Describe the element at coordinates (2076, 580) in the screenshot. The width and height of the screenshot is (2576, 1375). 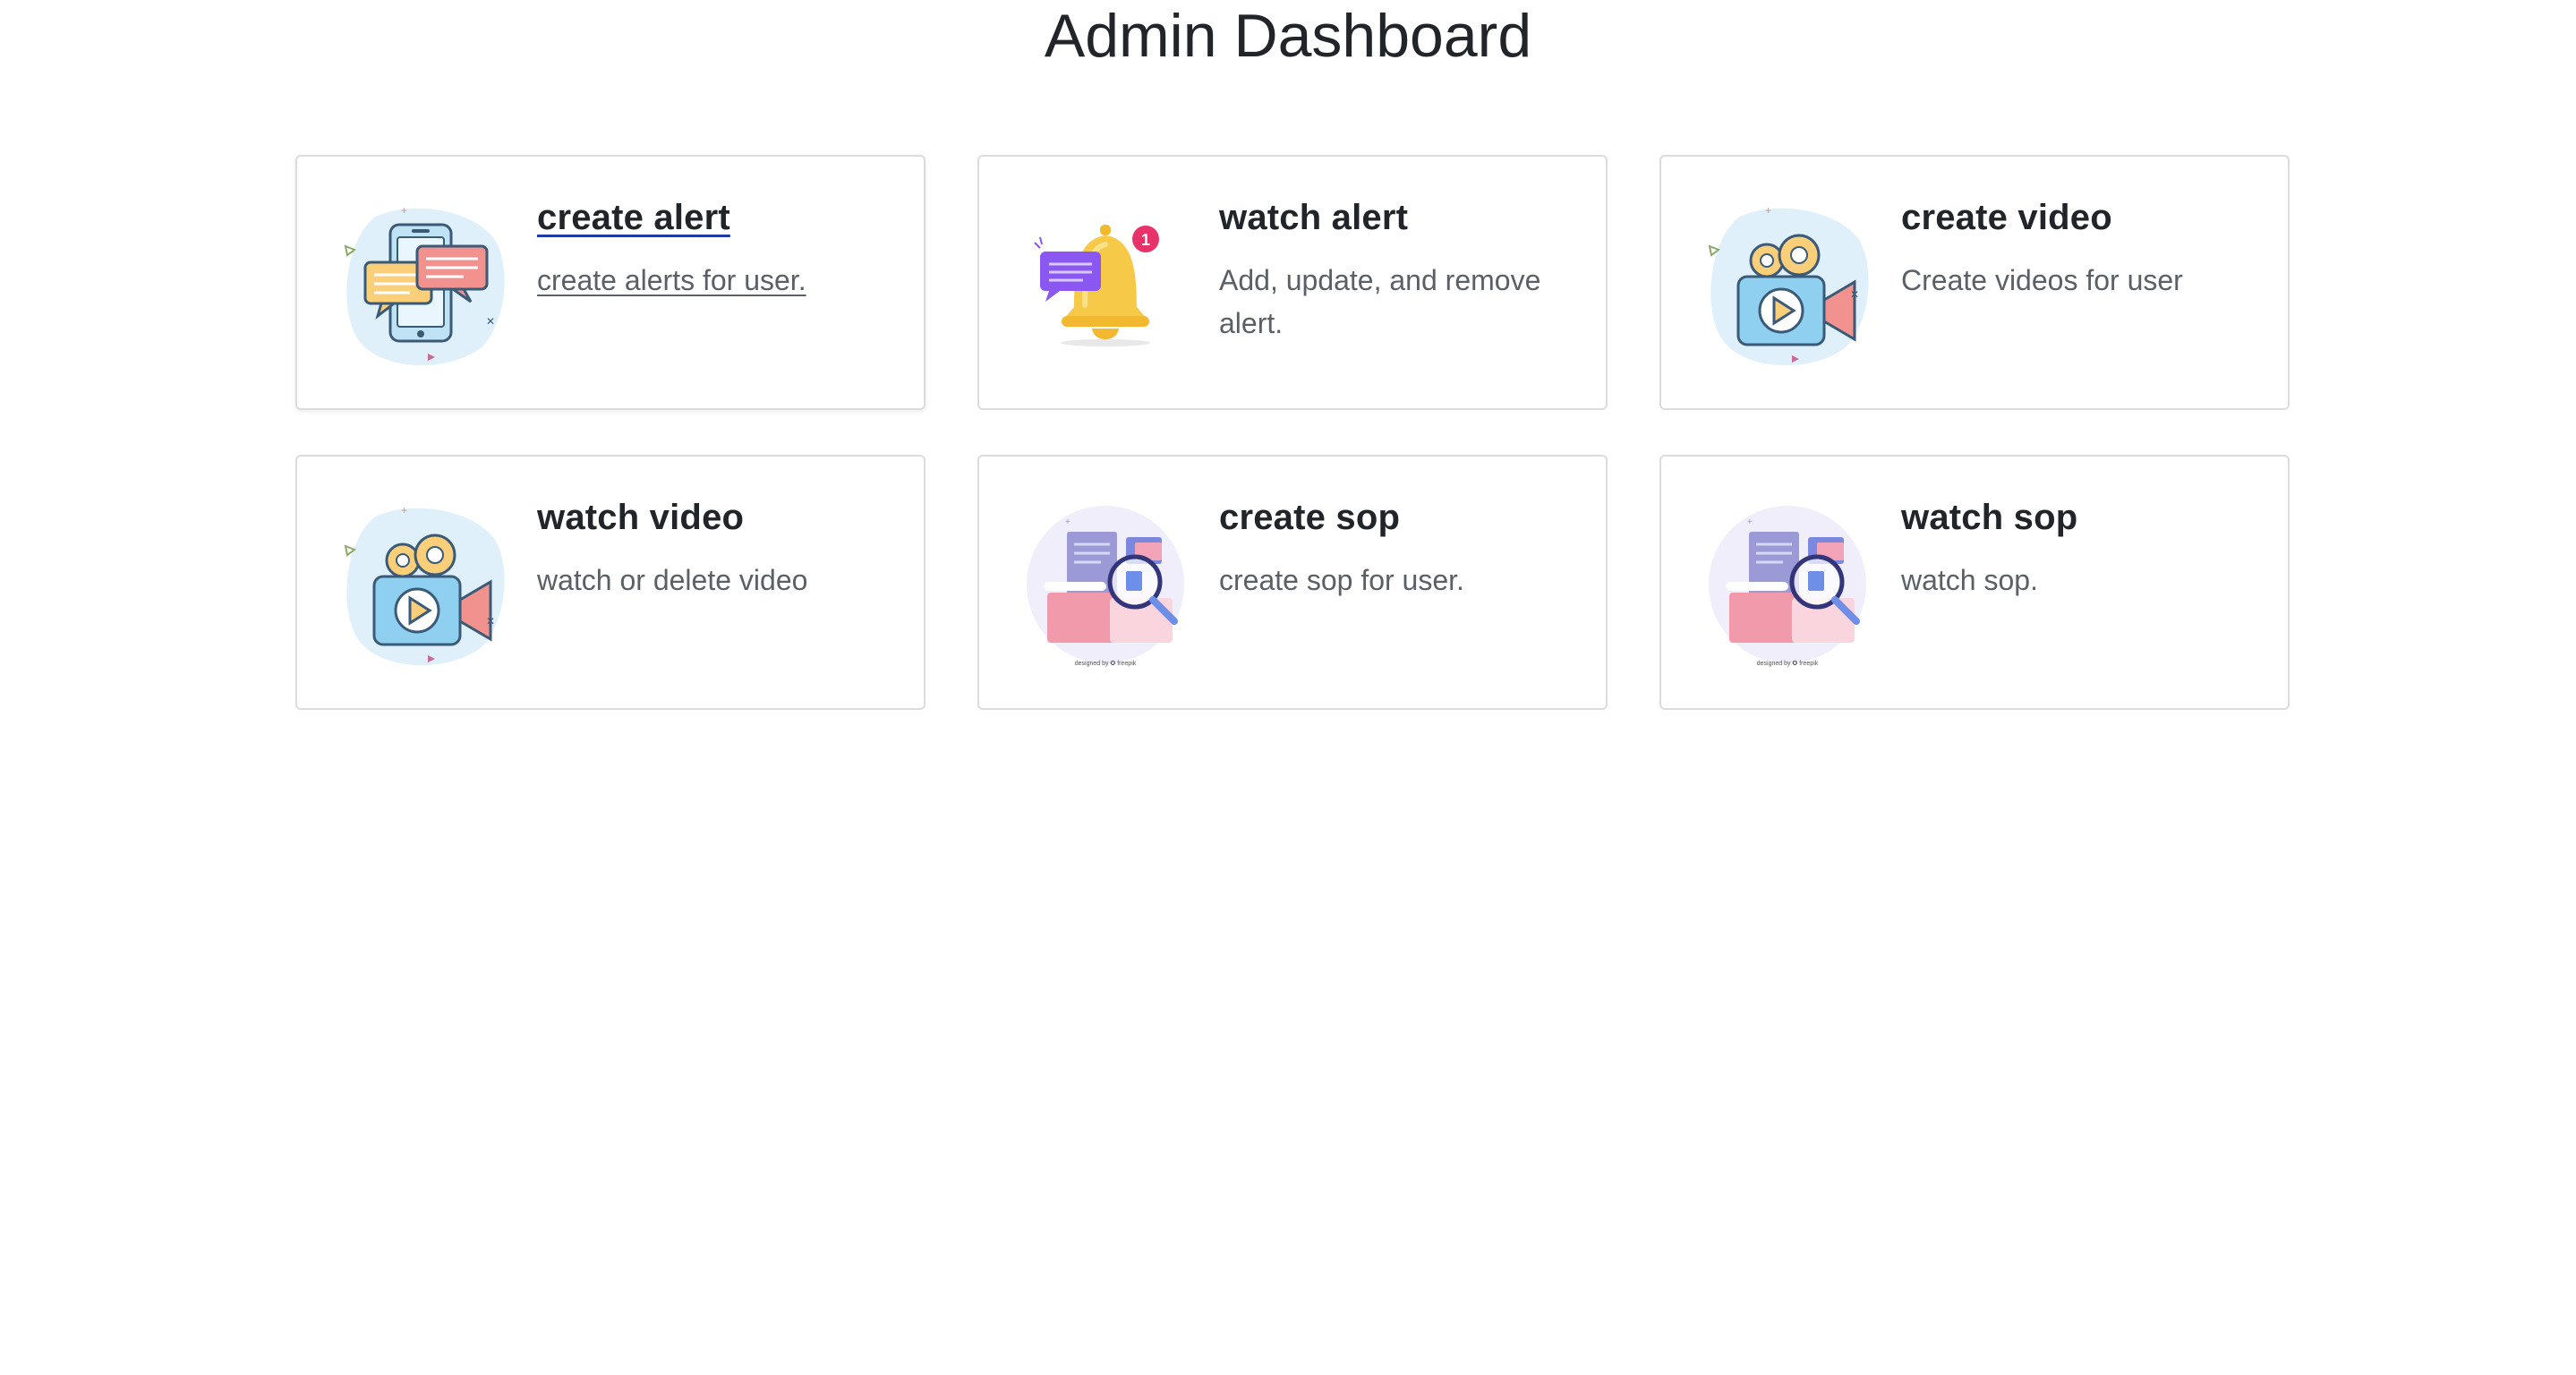
I see `card-description: watch sop.` at that location.